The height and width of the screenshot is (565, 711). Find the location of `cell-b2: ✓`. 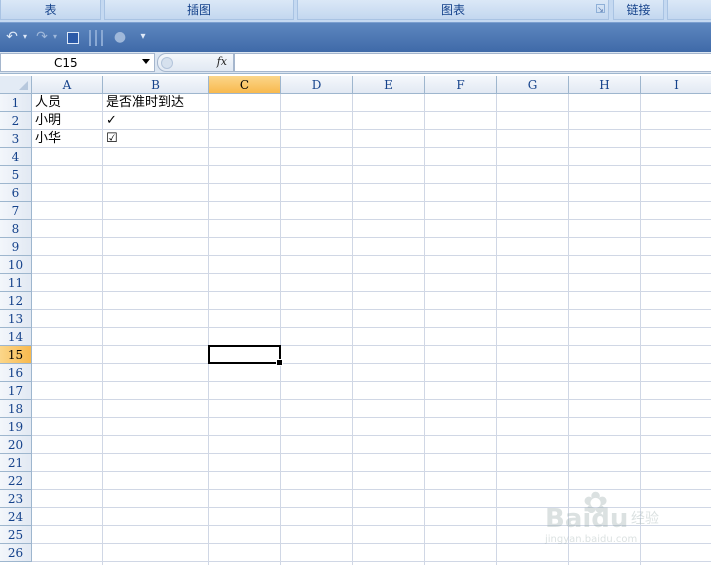

cell-b2: ✓ is located at coordinates (110, 121).